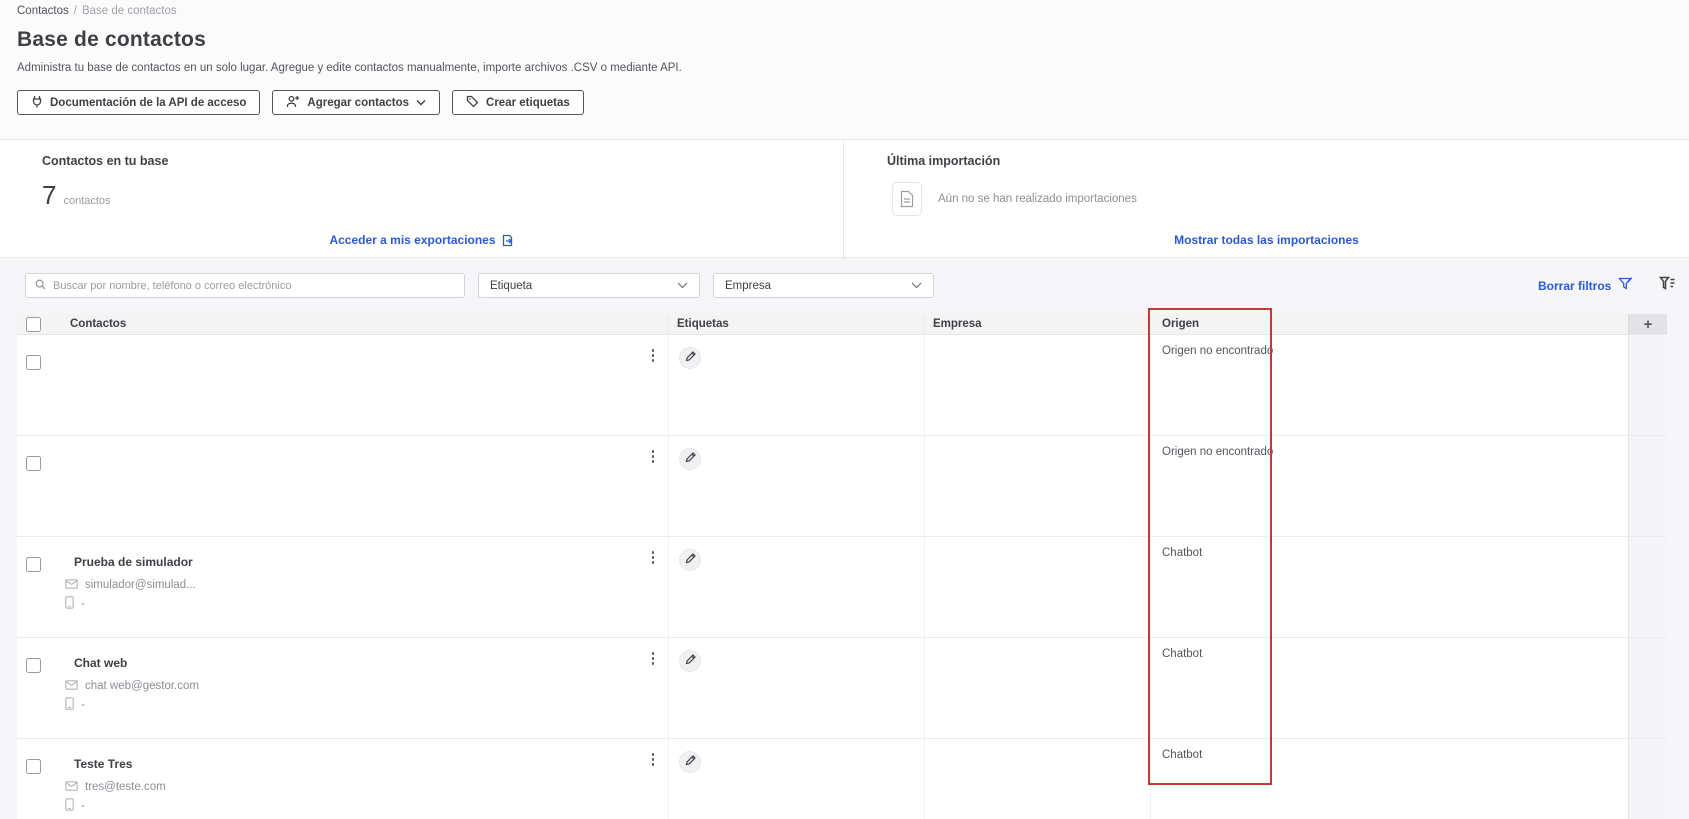 The width and height of the screenshot is (1689, 819). I want to click on table-row: Origen no encontrado, so click(842, 486).